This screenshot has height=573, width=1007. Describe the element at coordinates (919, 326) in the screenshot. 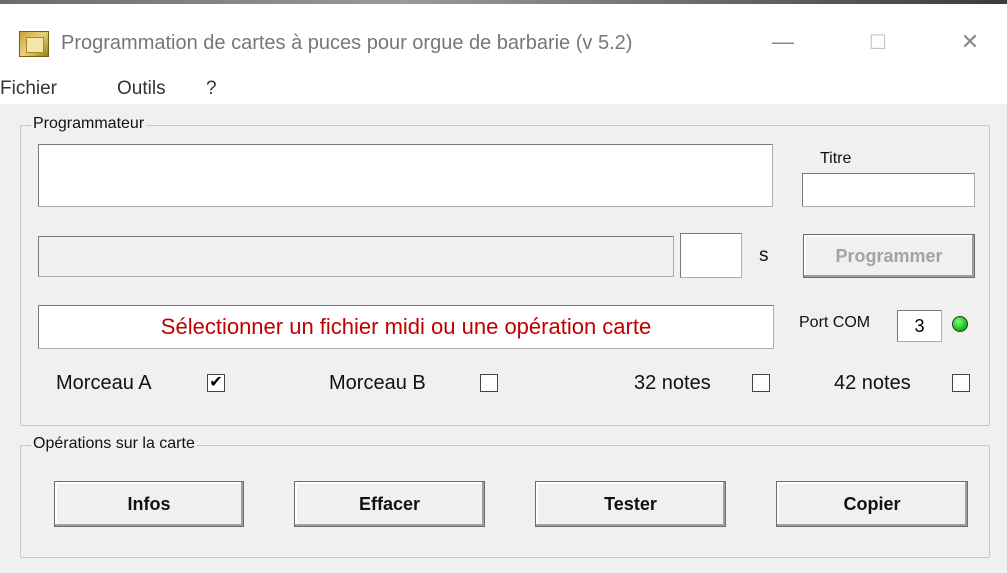

I see `port-com-input: 3` at that location.